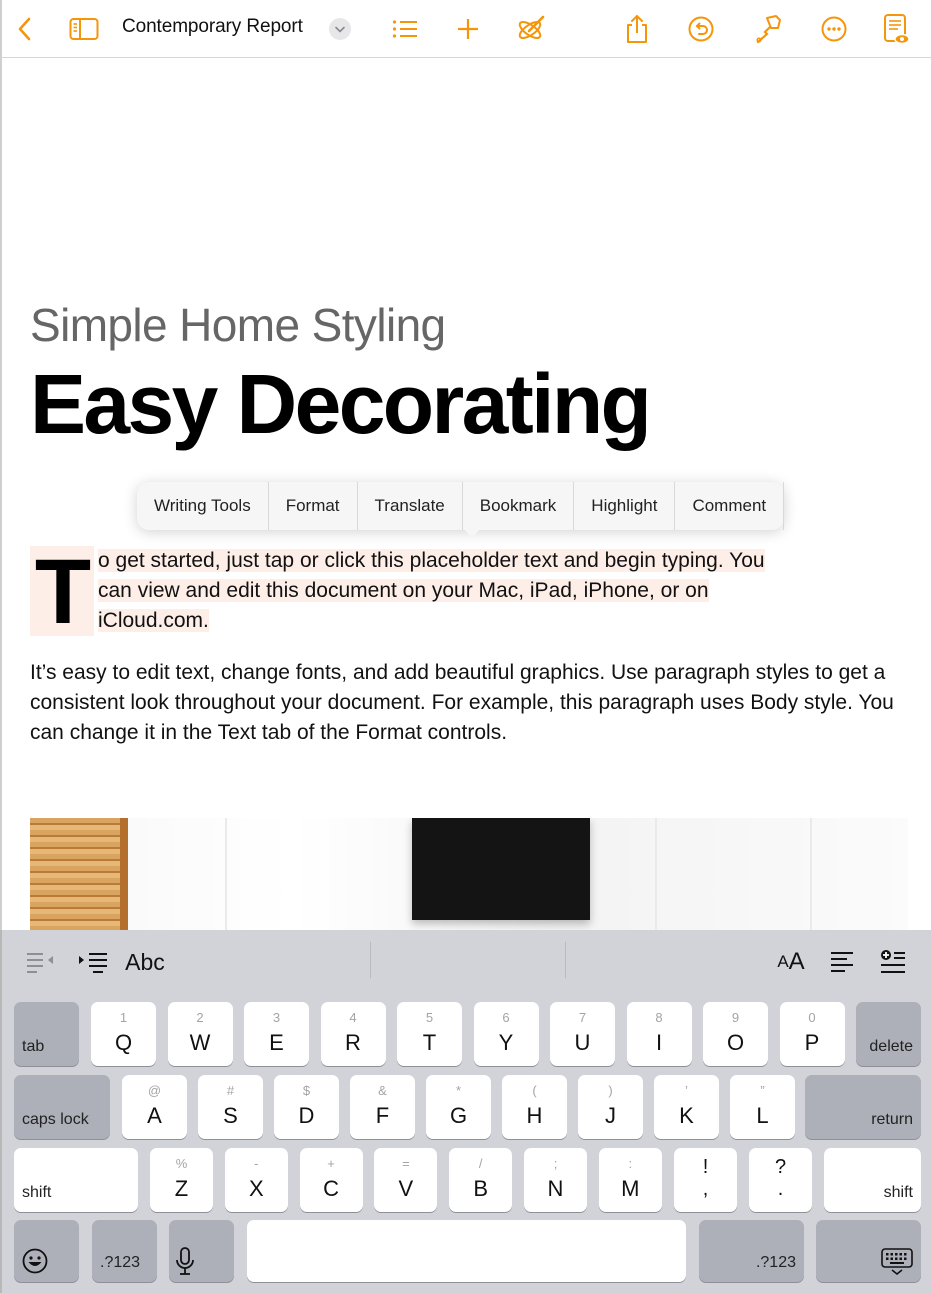 The width and height of the screenshot is (931, 1293). I want to click on numbers-key-right: .?123, so click(751, 1251).